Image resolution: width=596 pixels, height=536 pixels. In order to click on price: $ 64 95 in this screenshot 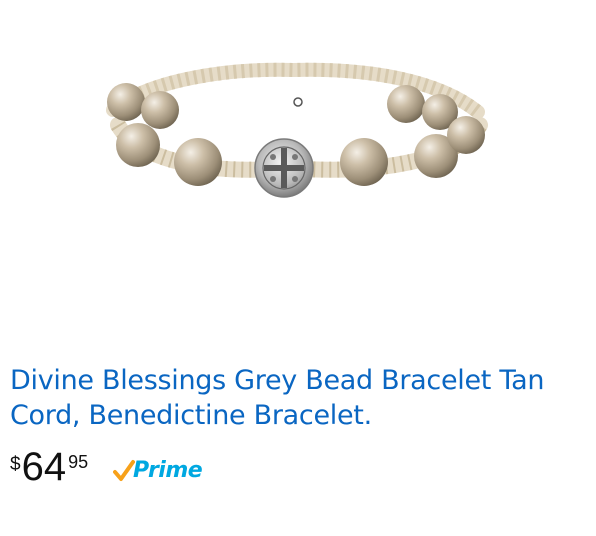, I will do `click(49, 467)`.